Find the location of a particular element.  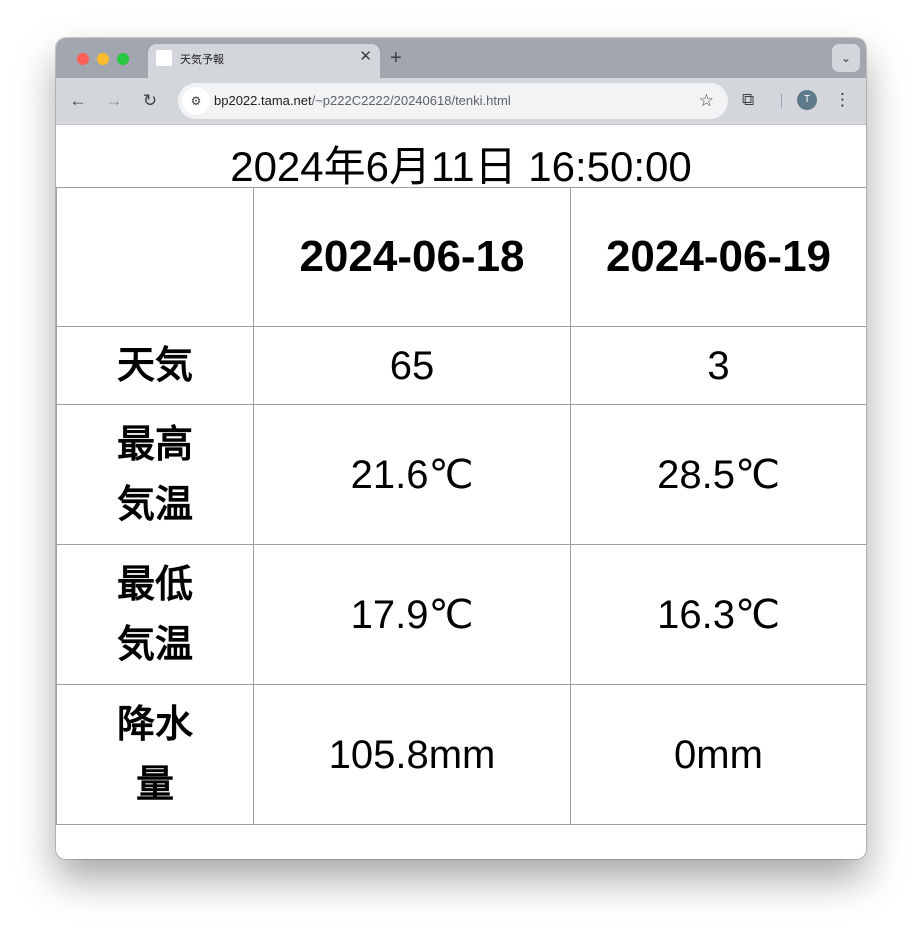

row-label-text: 降水量 is located at coordinates (154, 754).